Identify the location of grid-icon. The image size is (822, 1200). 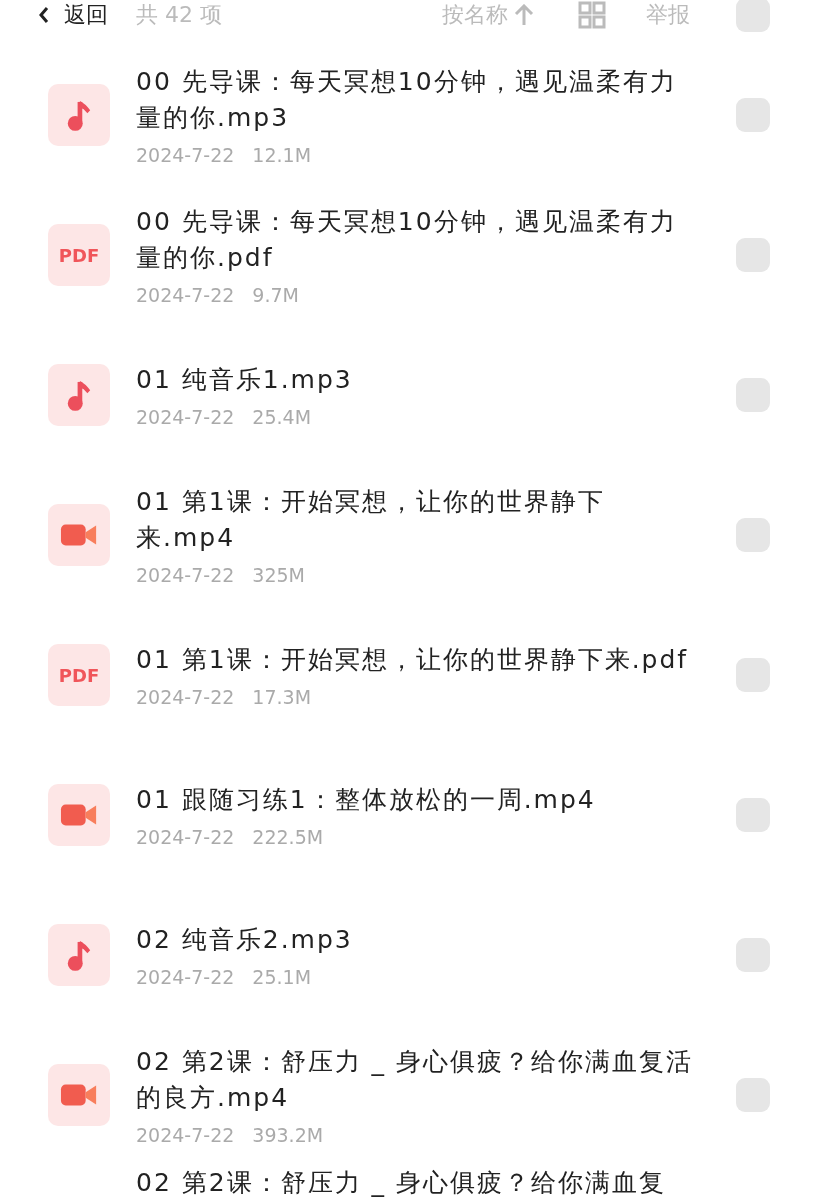
(592, 15).